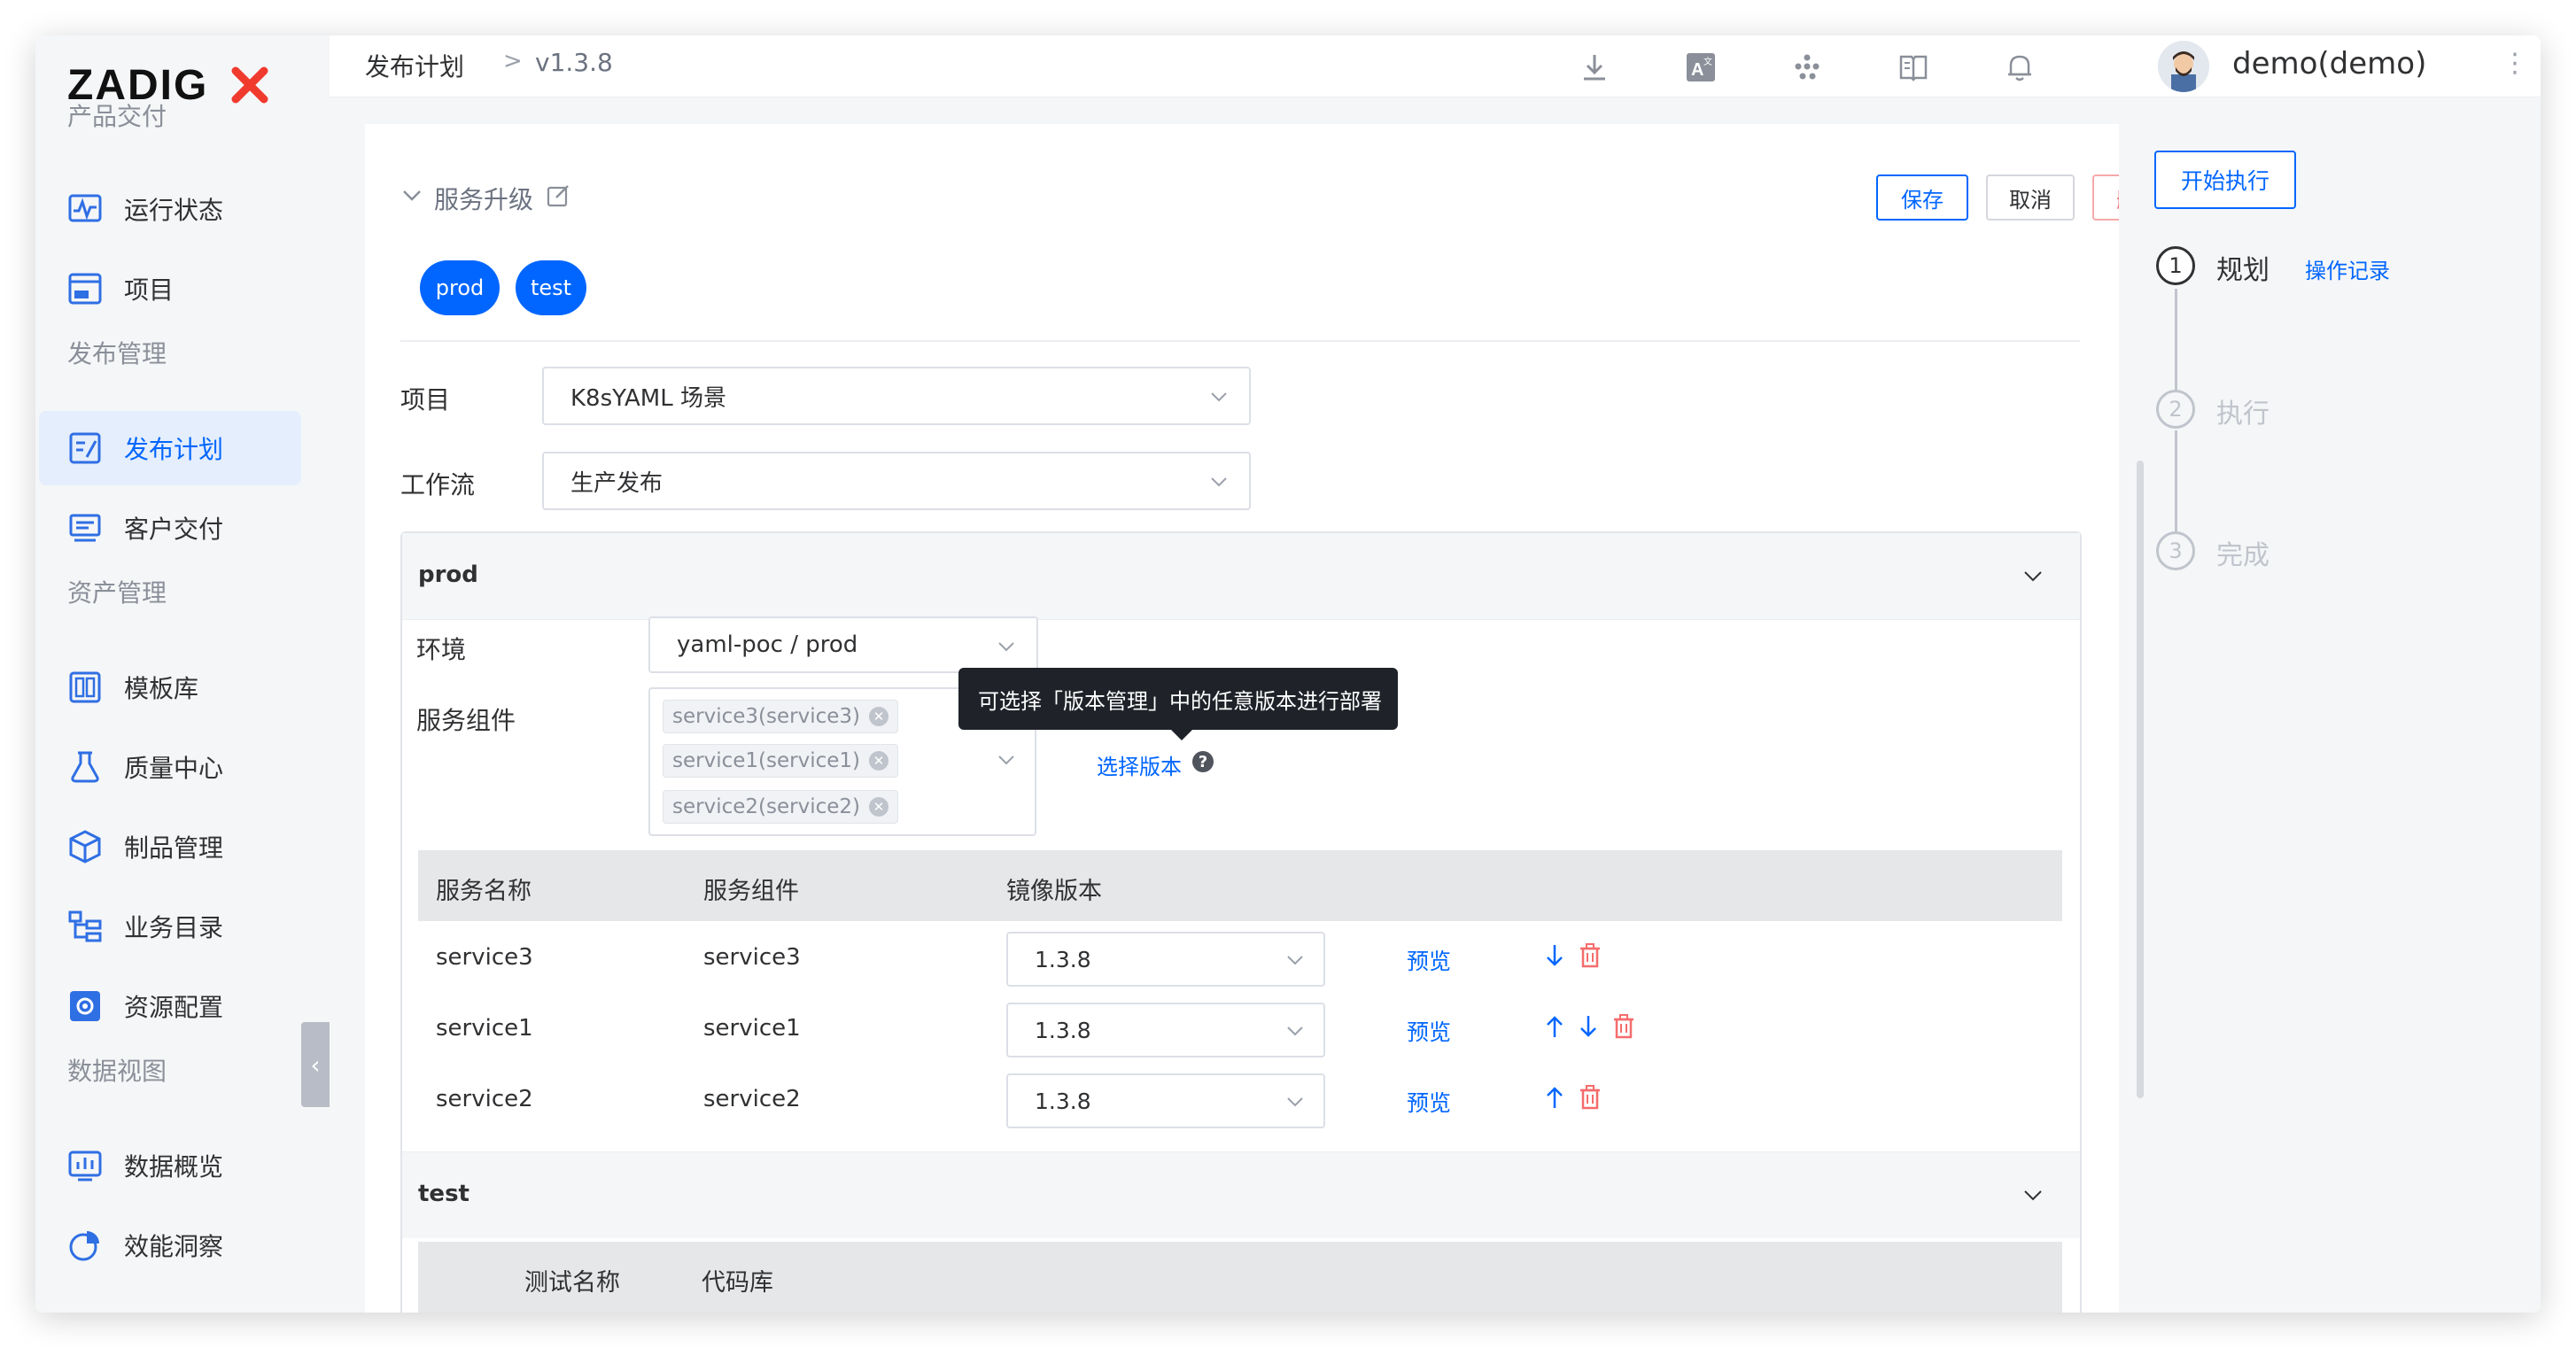 This screenshot has height=1348, width=2576. Describe the element at coordinates (170, 1165) in the screenshot. I see `sidebar-item-data-overview: 数据概览` at that location.